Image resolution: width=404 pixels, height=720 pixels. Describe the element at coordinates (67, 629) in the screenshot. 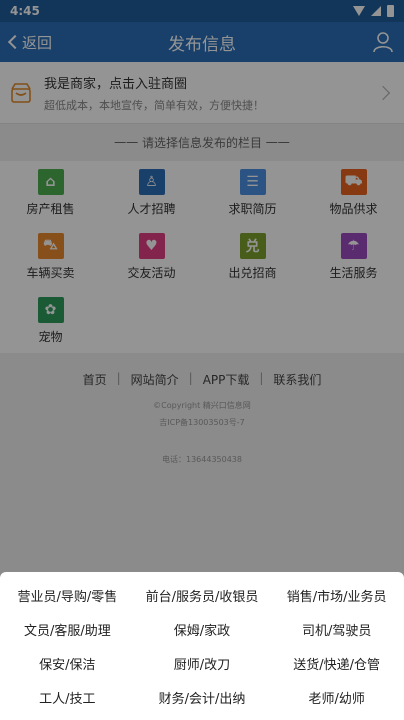

I see `job-type-option: 文员/客服/助理` at that location.